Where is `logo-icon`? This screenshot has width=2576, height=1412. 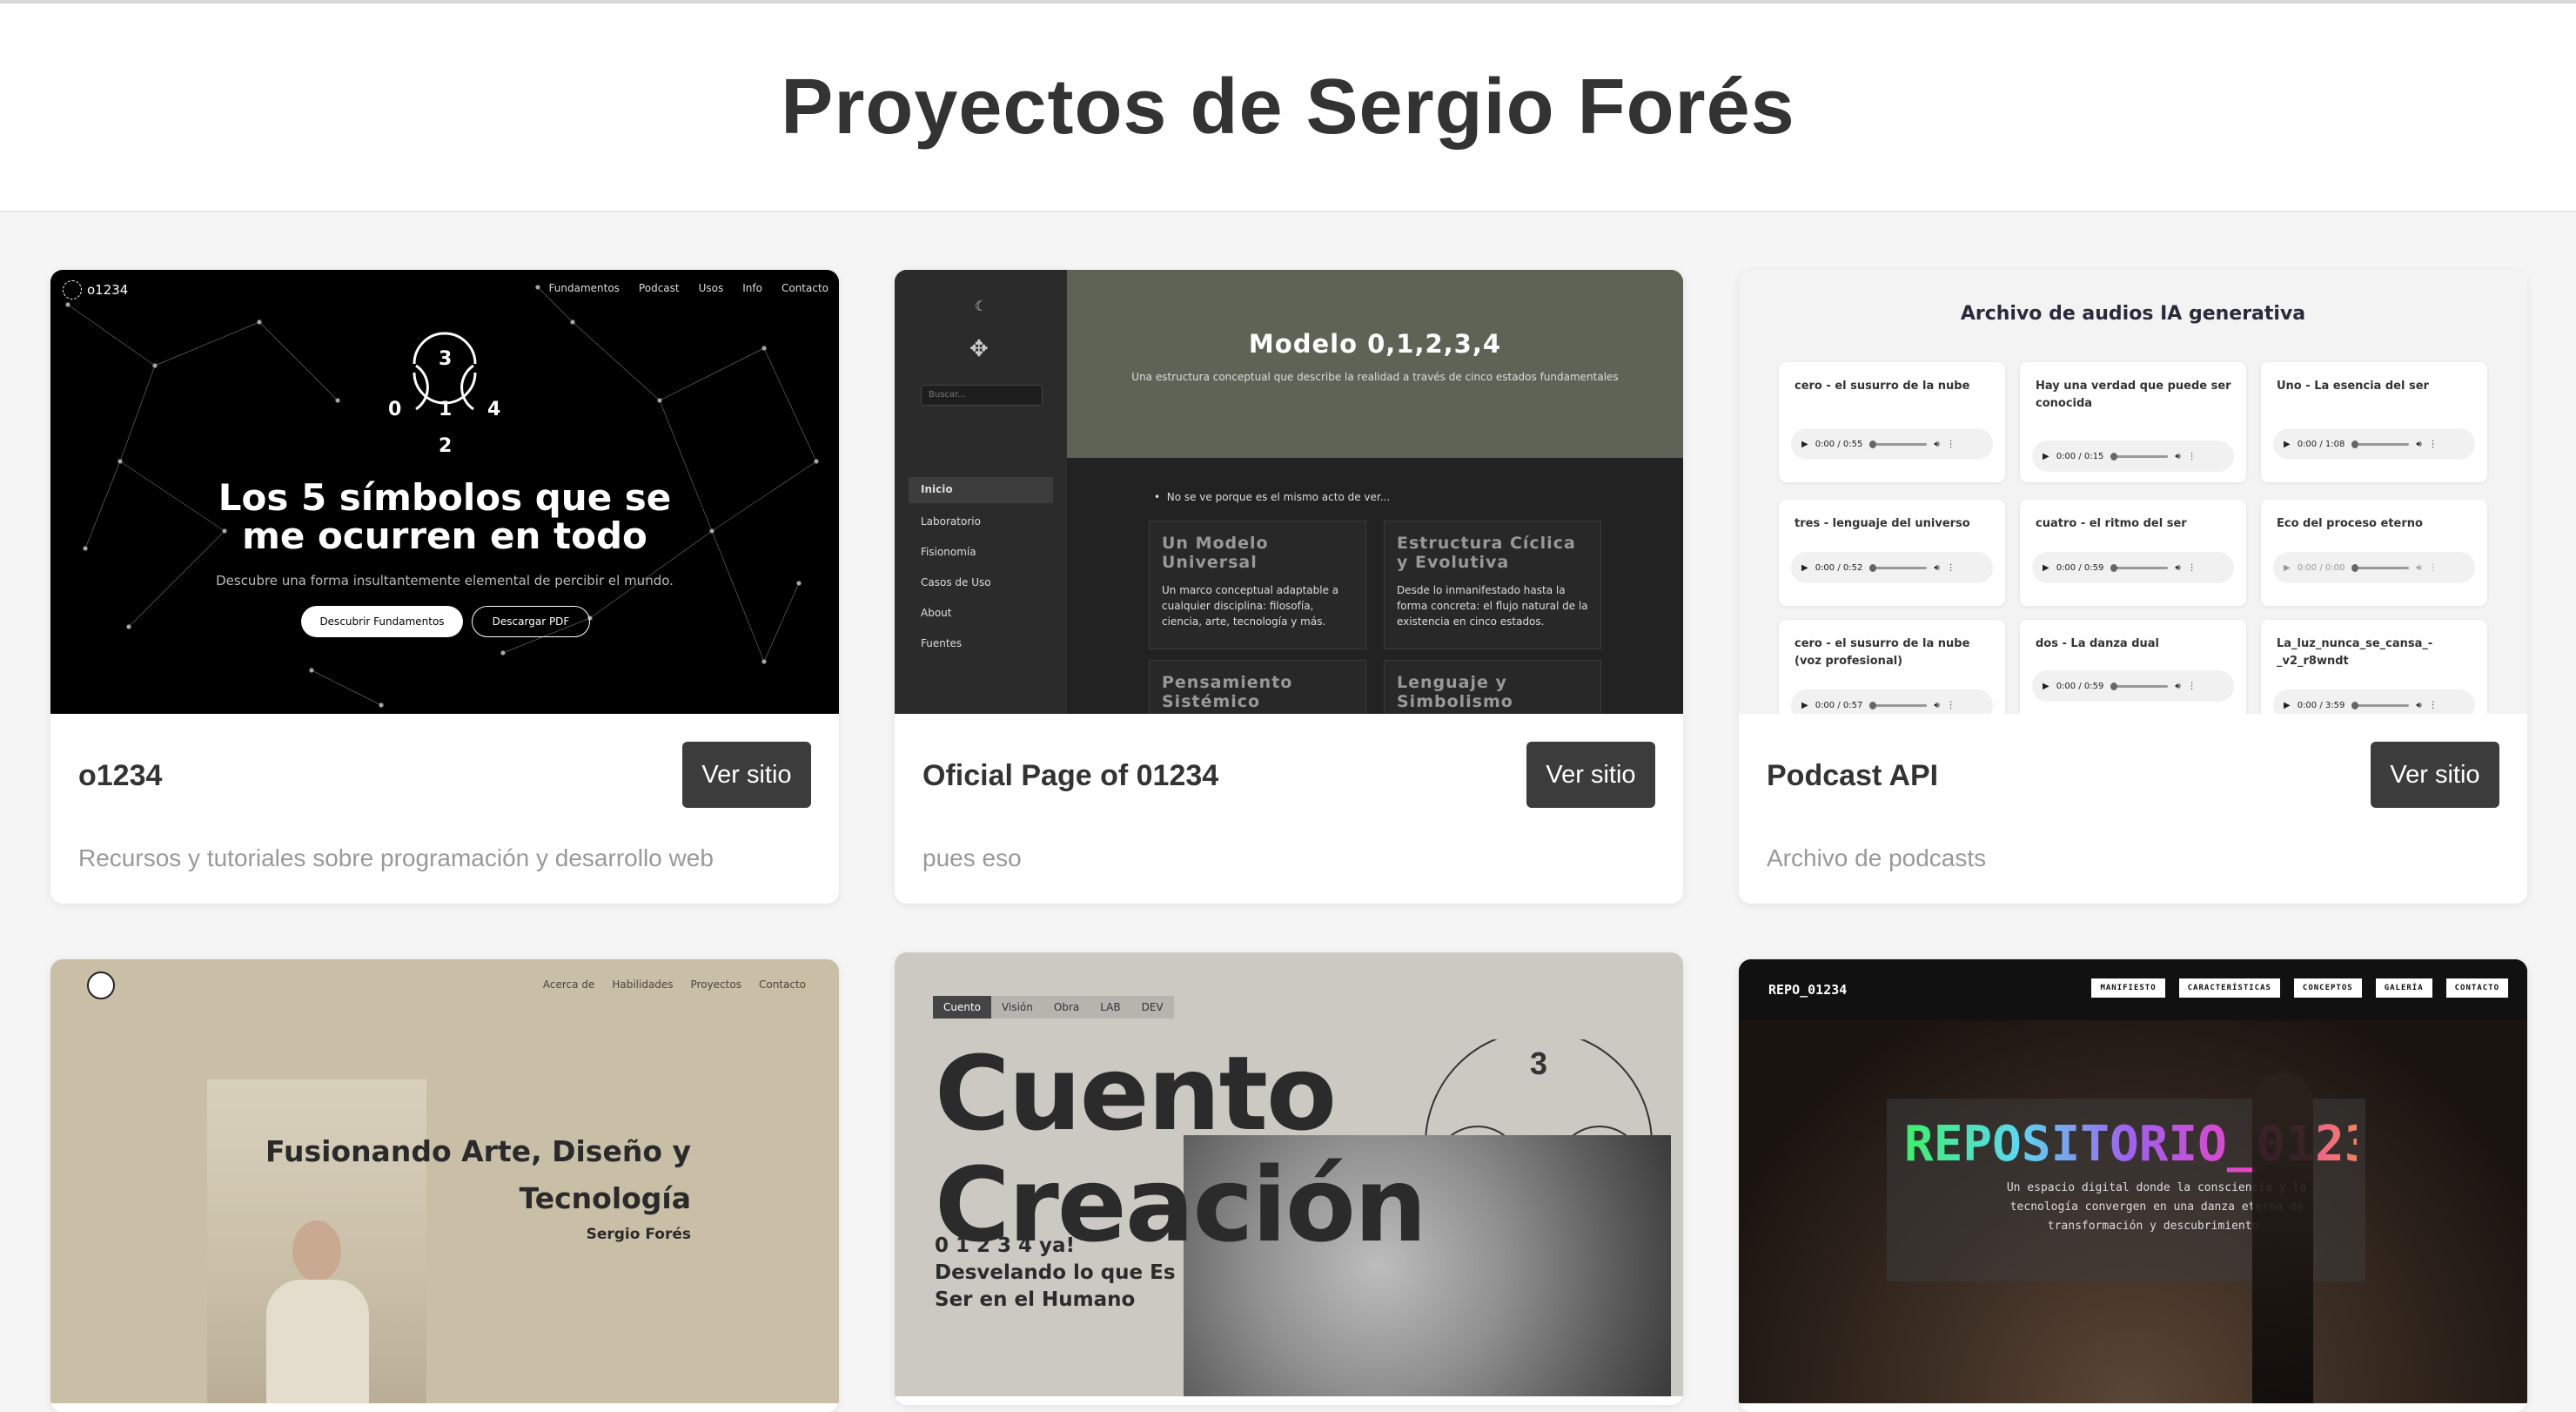
logo-icon is located at coordinates (72, 289).